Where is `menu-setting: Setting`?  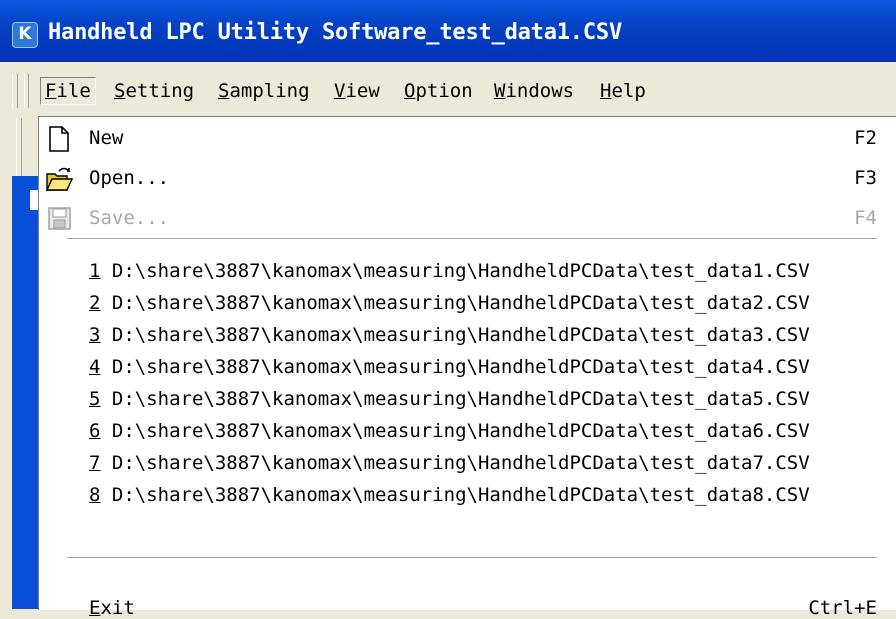 menu-setting: Setting is located at coordinates (154, 91).